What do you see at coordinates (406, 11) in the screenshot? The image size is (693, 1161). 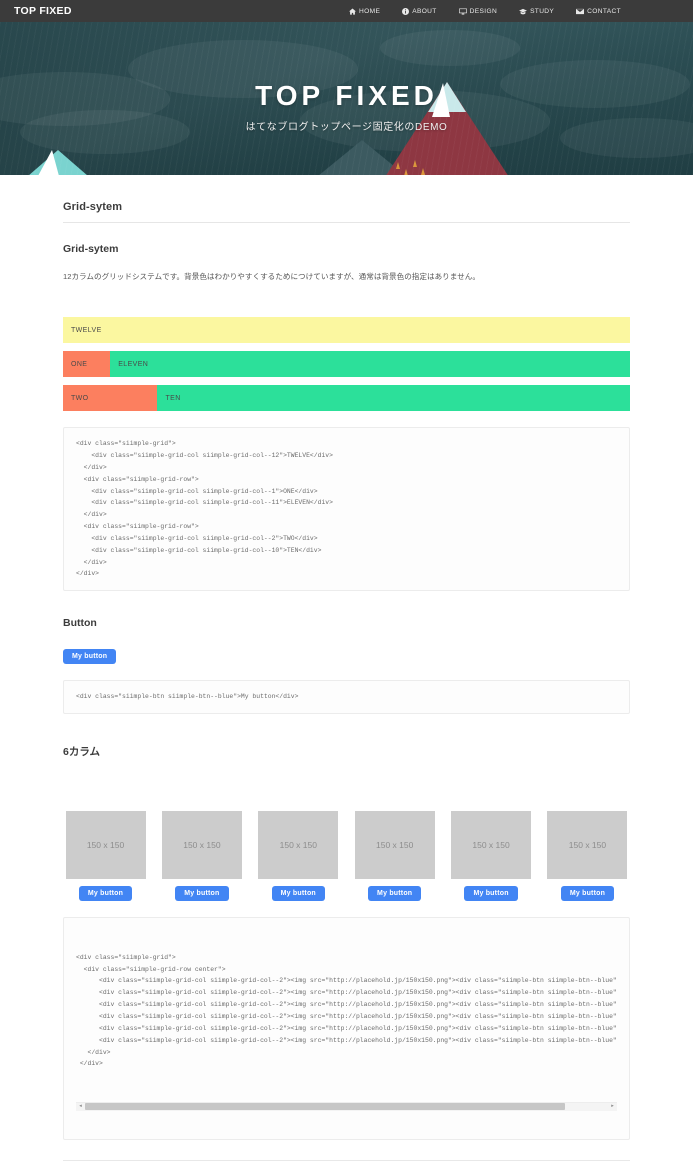 I see `info-circle-icon` at bounding box center [406, 11].